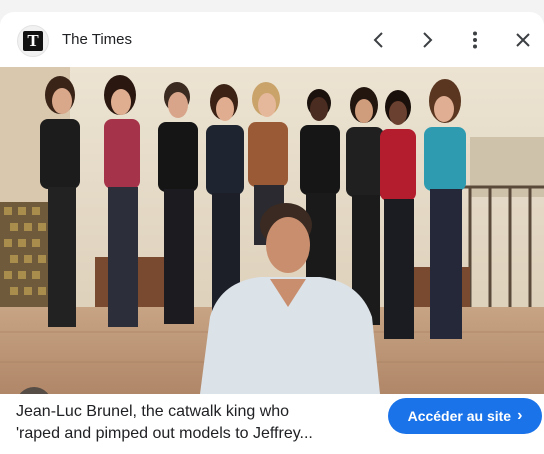  I want to click on visit-site-label: Accéder au site, so click(459, 416).